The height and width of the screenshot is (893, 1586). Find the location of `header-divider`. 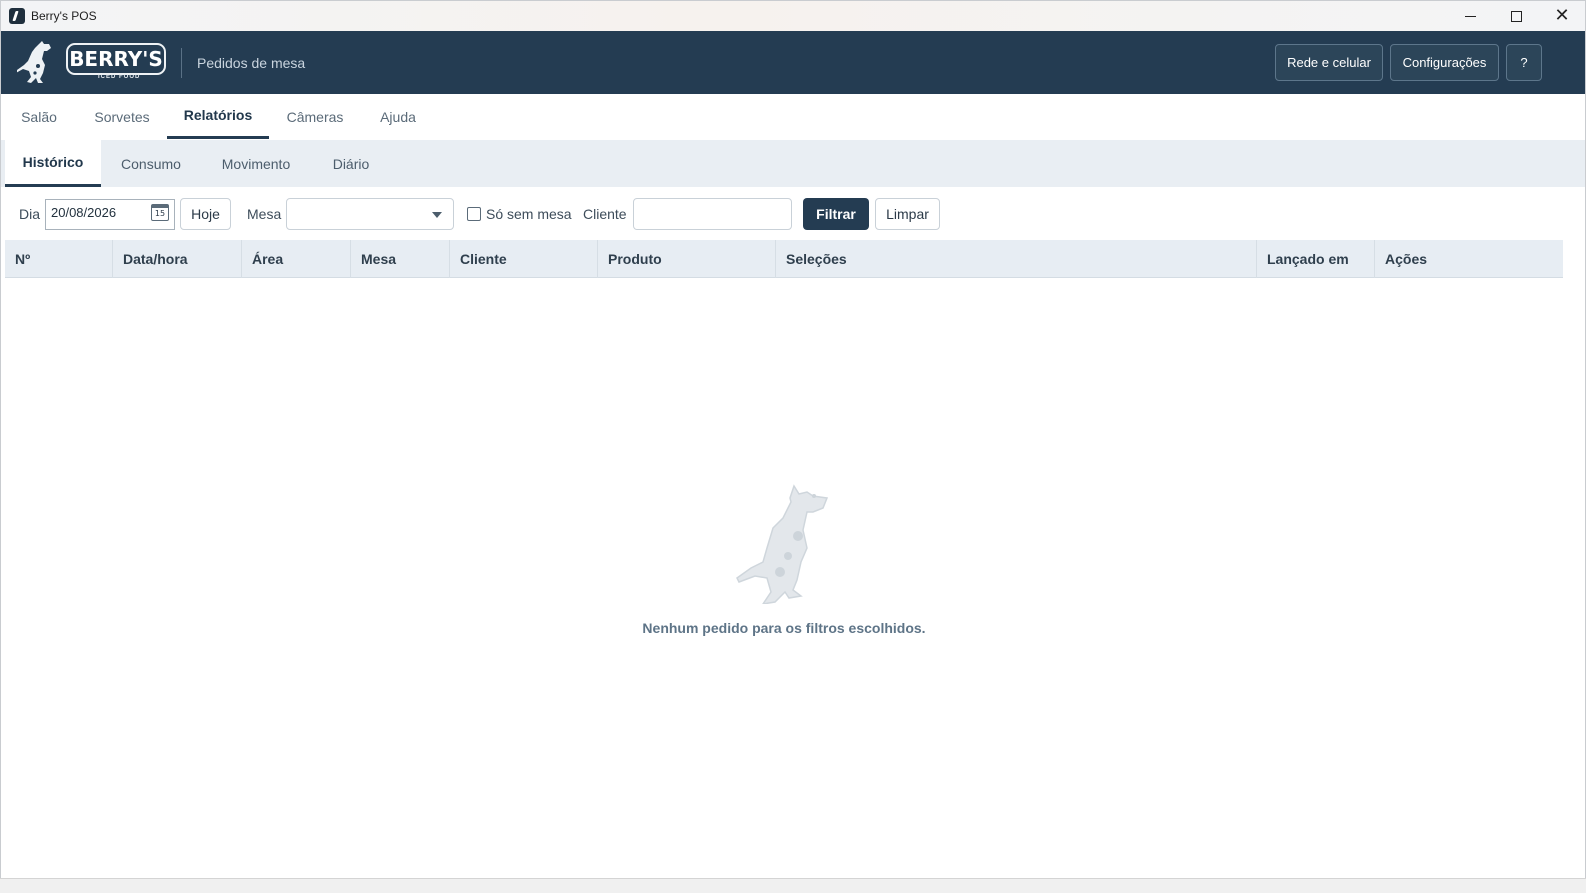

header-divider is located at coordinates (181, 63).